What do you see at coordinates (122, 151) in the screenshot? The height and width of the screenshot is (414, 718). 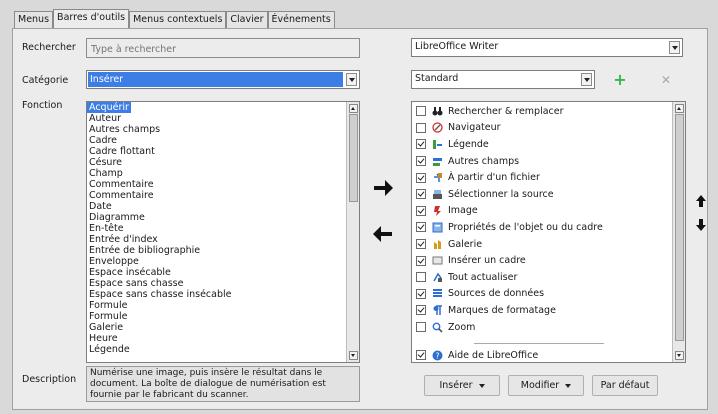 I see `function-item-label: Cadre flottant` at bounding box center [122, 151].